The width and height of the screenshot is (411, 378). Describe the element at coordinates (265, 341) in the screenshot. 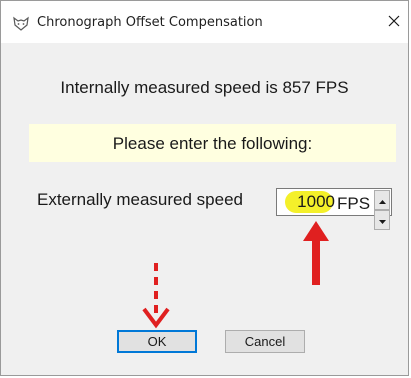

I see `cancel-button: Cancel` at that location.